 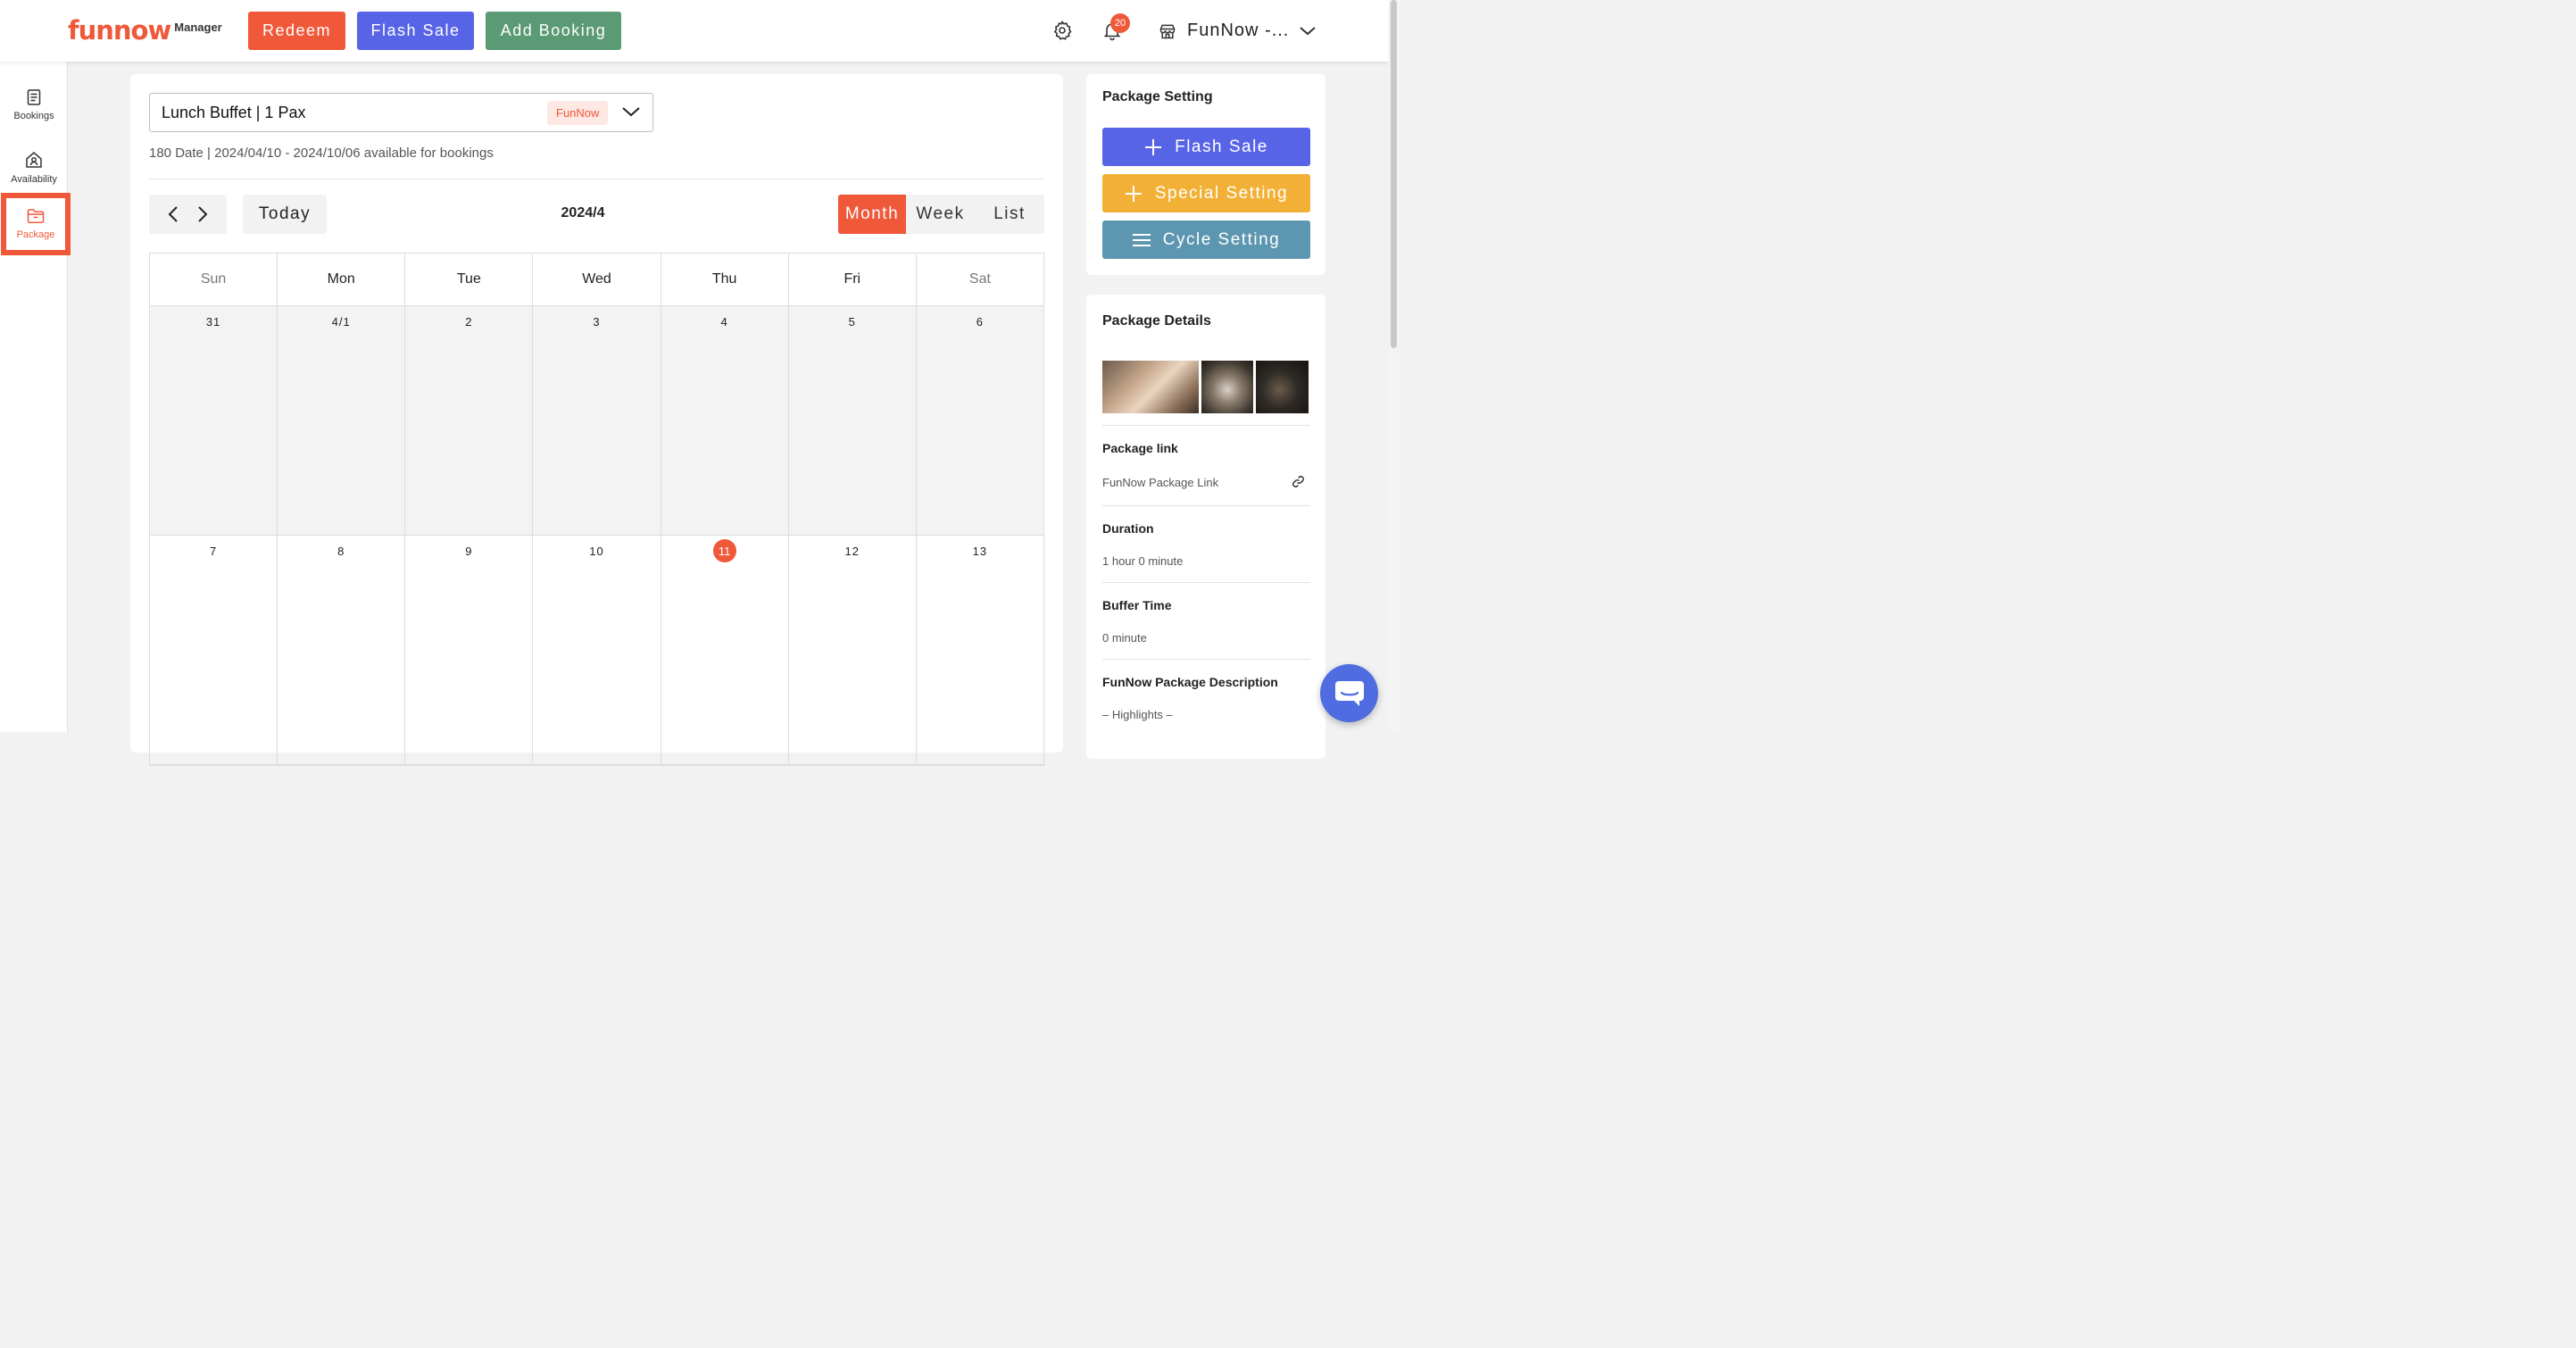 I want to click on package-setting-title: Package Setting, so click(x=1158, y=96).